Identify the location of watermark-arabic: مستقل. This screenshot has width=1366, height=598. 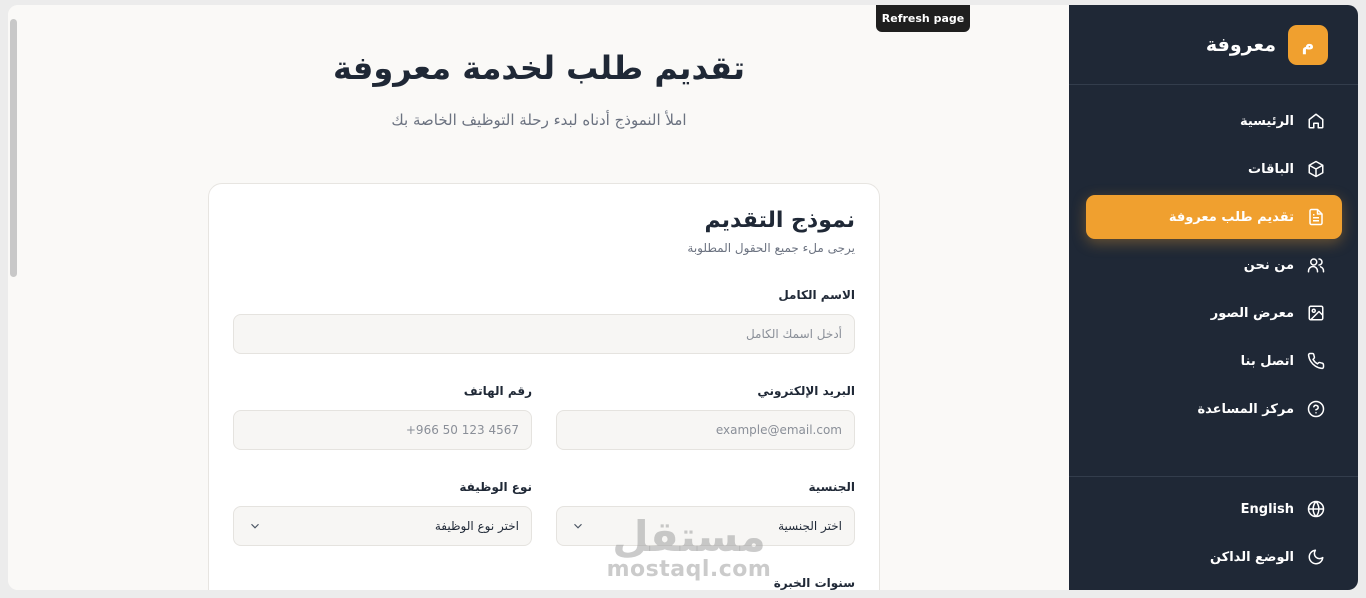
(689, 536).